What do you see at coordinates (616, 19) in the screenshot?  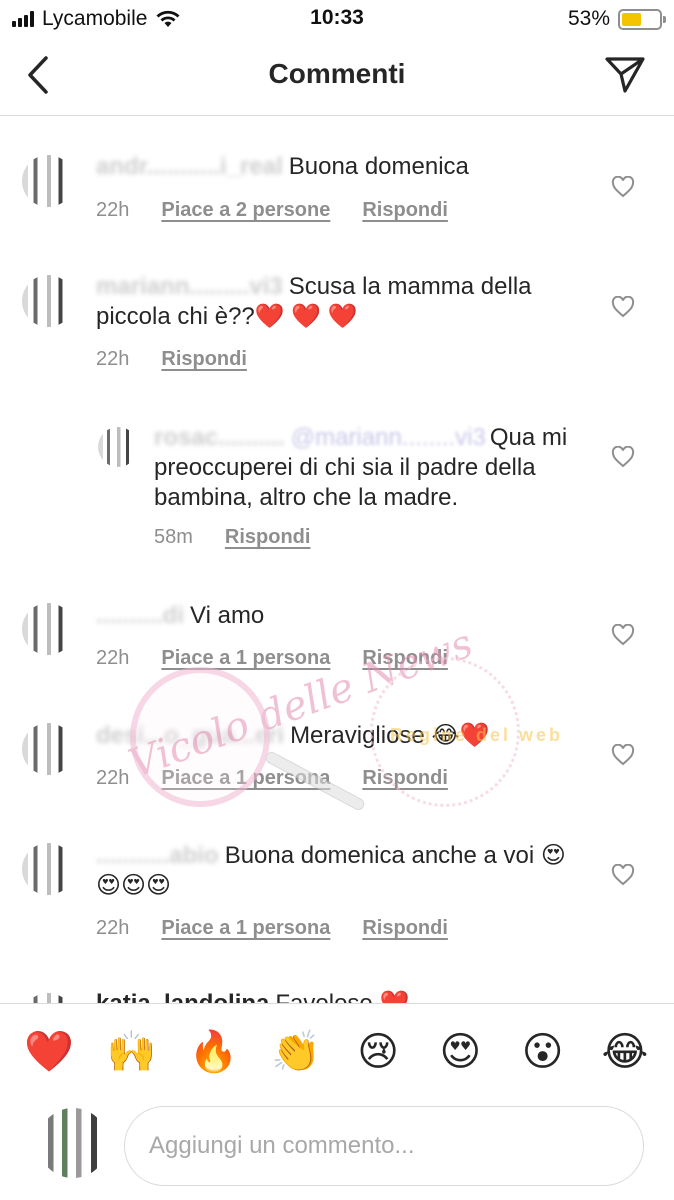 I see `status-right: 53%` at bounding box center [616, 19].